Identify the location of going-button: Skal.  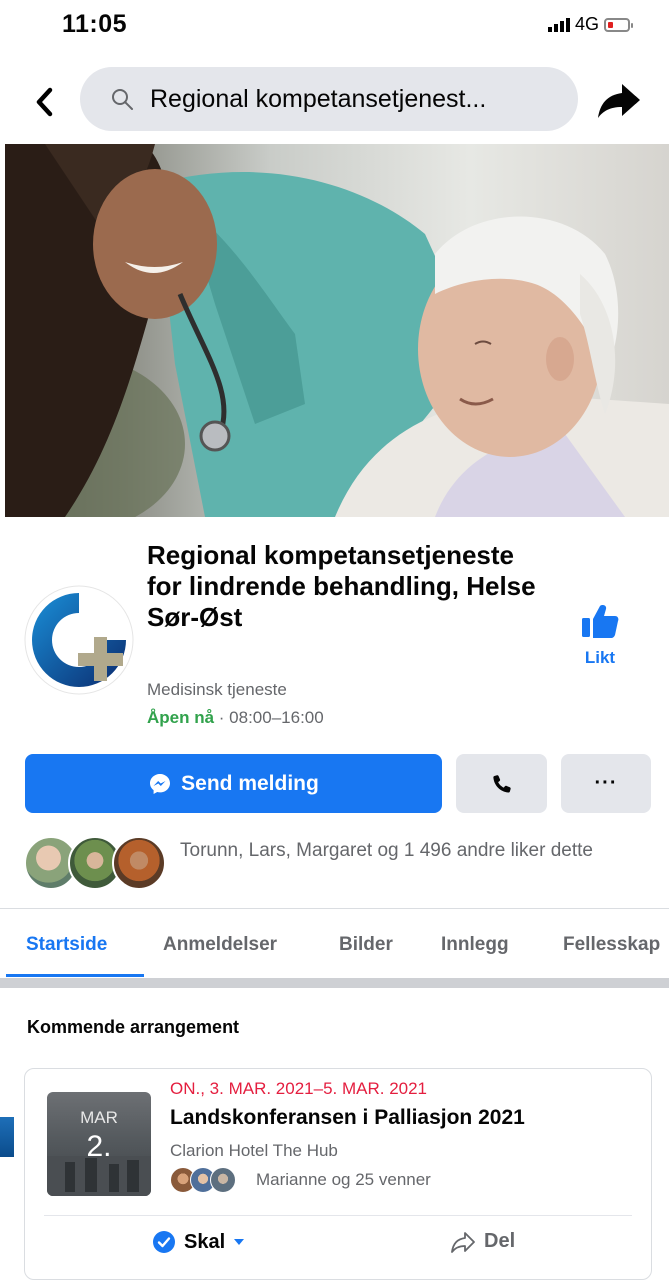
(198, 1242).